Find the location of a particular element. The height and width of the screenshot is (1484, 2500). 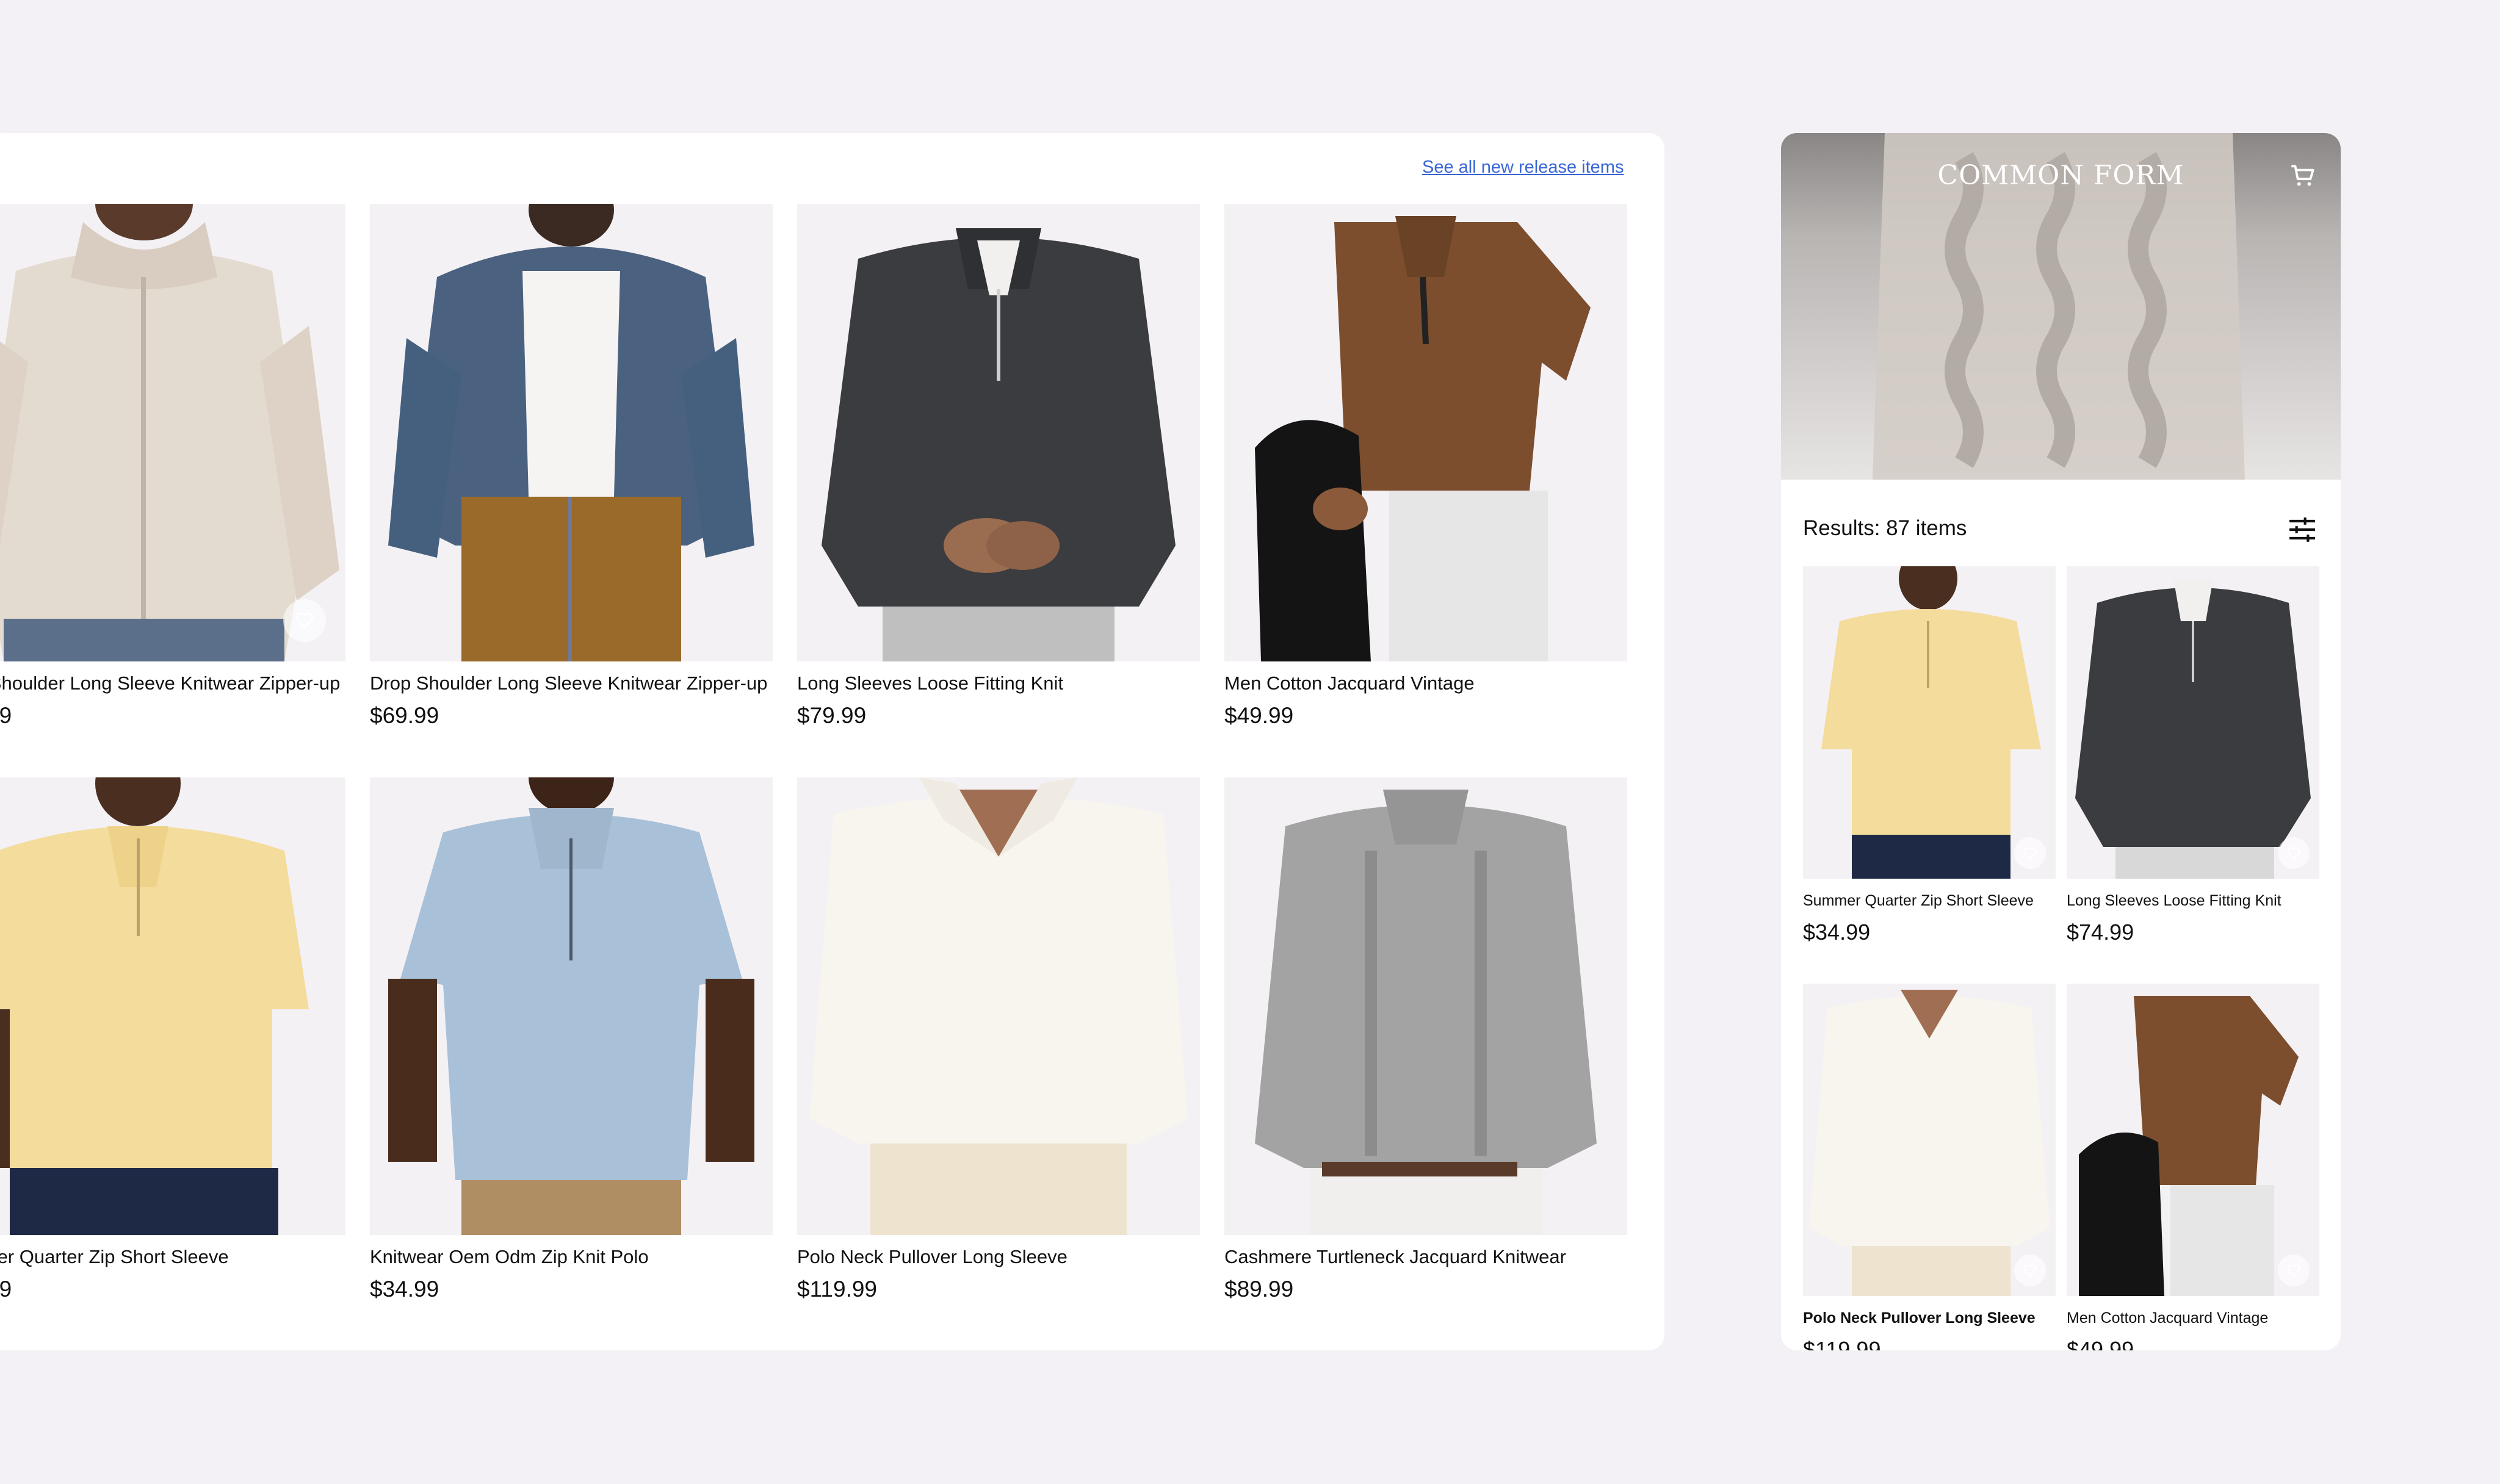

product-price: $74.99 is located at coordinates (2100, 932).